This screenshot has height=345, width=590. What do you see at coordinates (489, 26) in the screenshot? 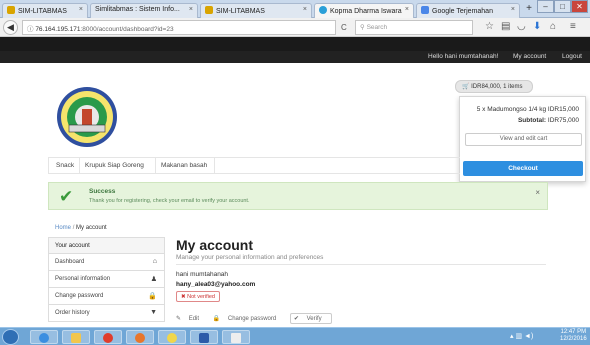
I see `bookmark-star-icon: ☆` at bounding box center [489, 26].